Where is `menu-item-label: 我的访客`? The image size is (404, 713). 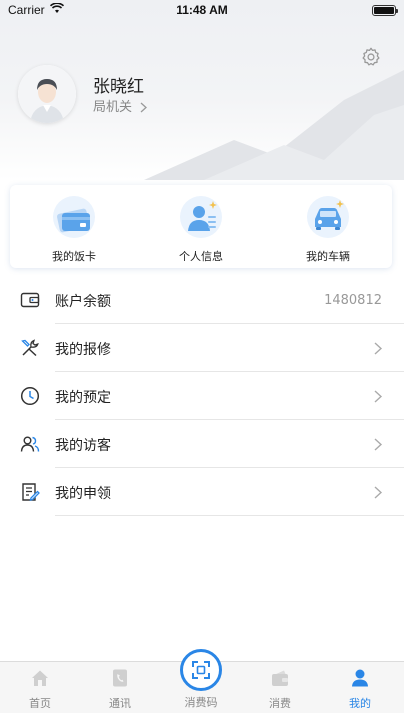
menu-item-label: 我的访客 is located at coordinates (83, 446).